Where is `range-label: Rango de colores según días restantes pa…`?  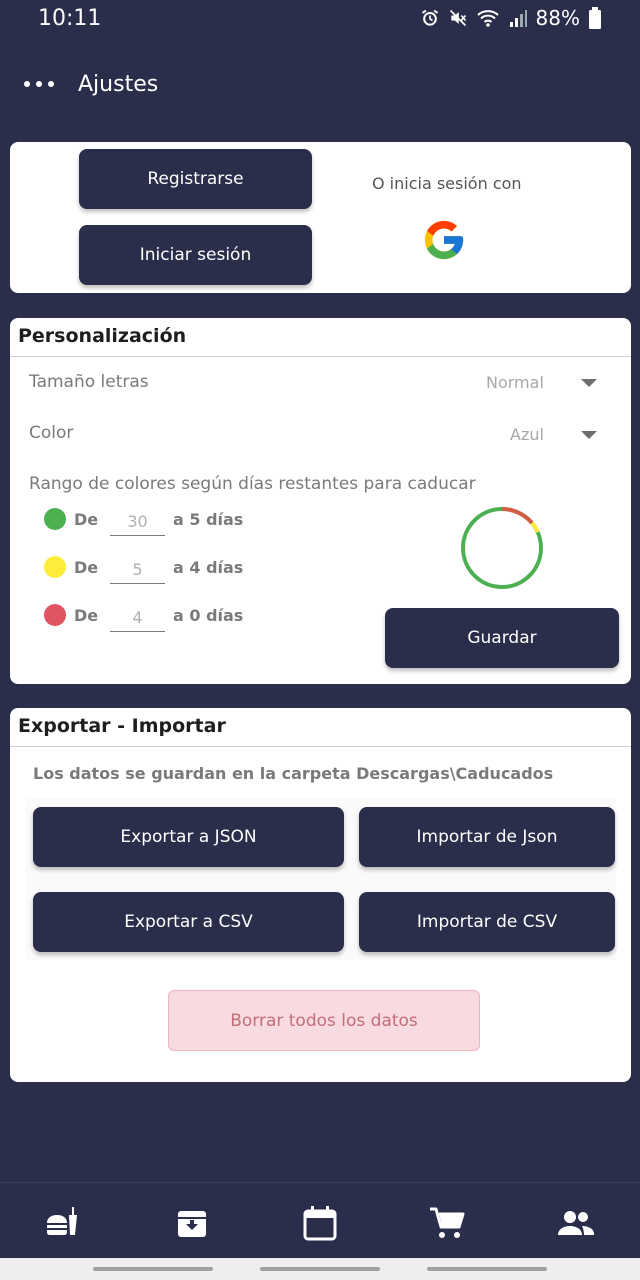 range-label: Rango de colores según días restantes pa… is located at coordinates (252, 484).